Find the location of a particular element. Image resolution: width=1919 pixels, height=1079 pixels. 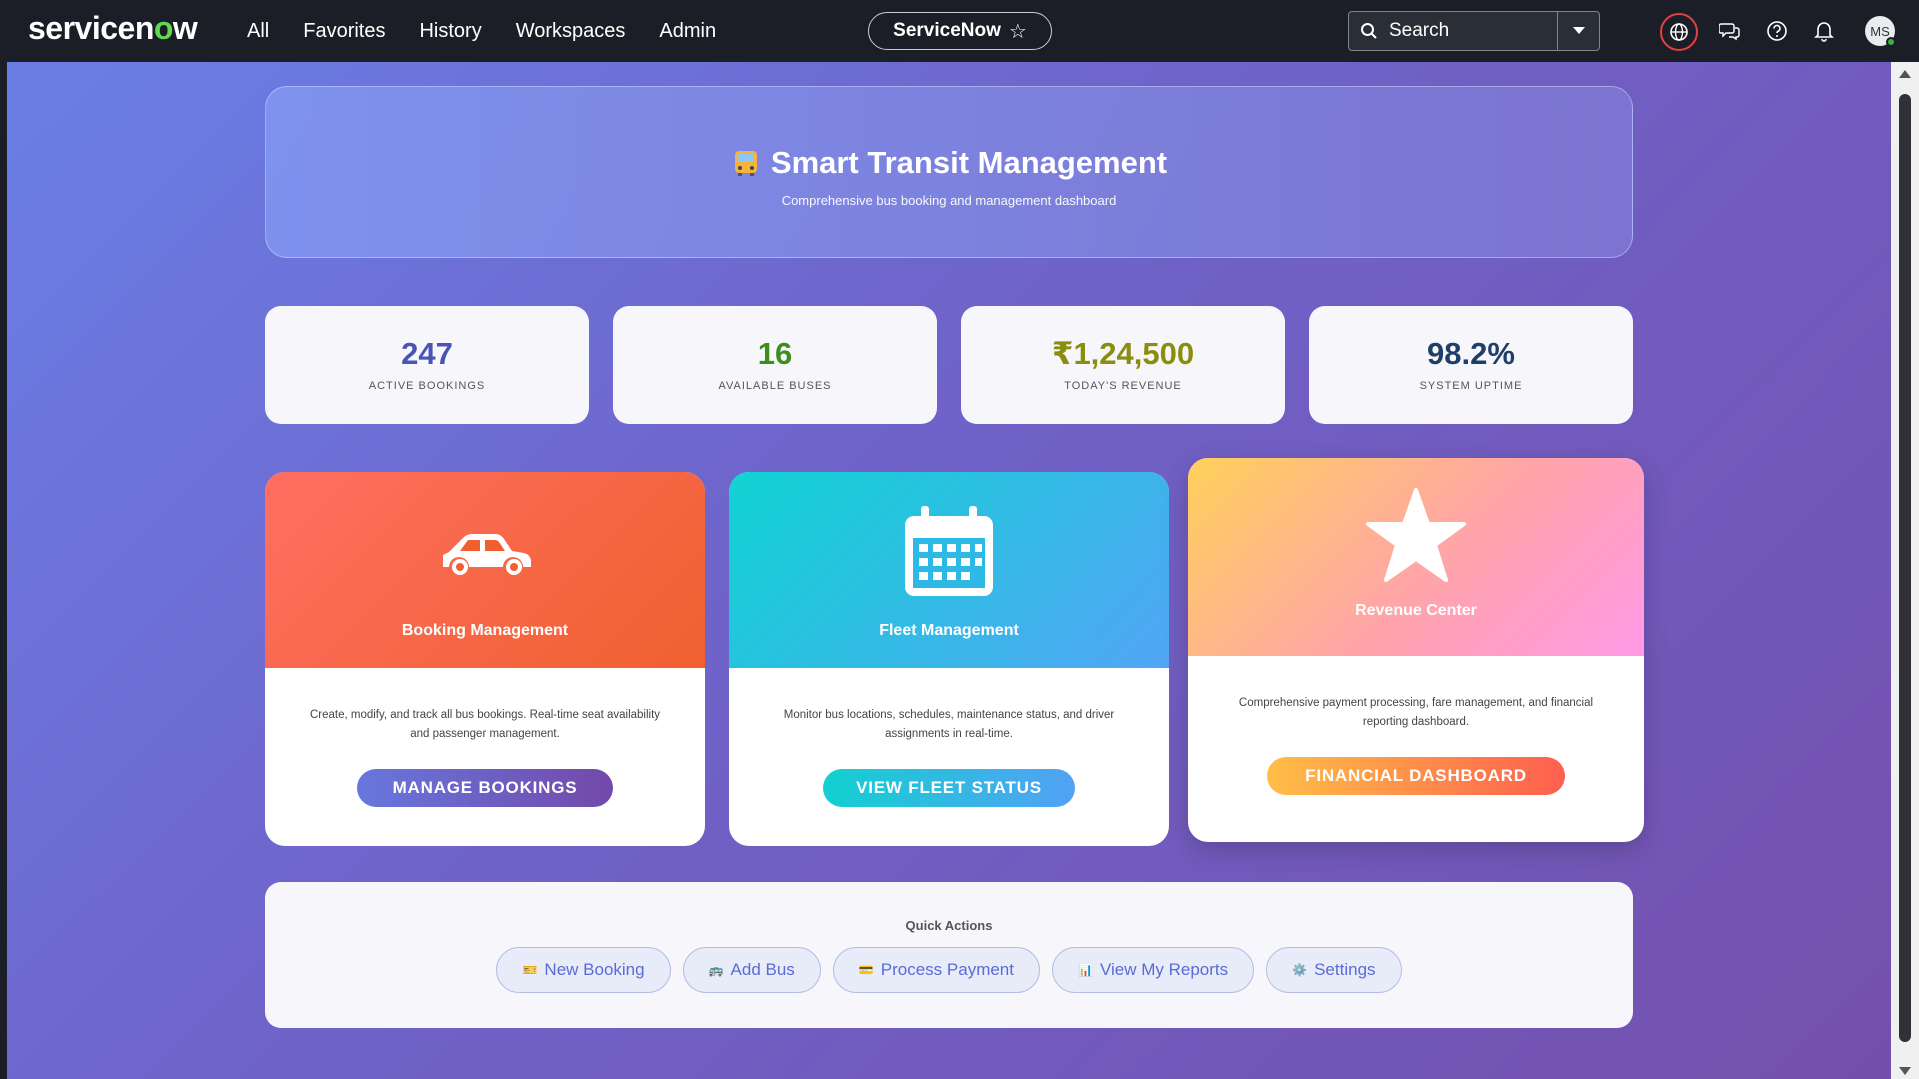

stat-label: AVAILABLE BUSES is located at coordinates (775, 386).